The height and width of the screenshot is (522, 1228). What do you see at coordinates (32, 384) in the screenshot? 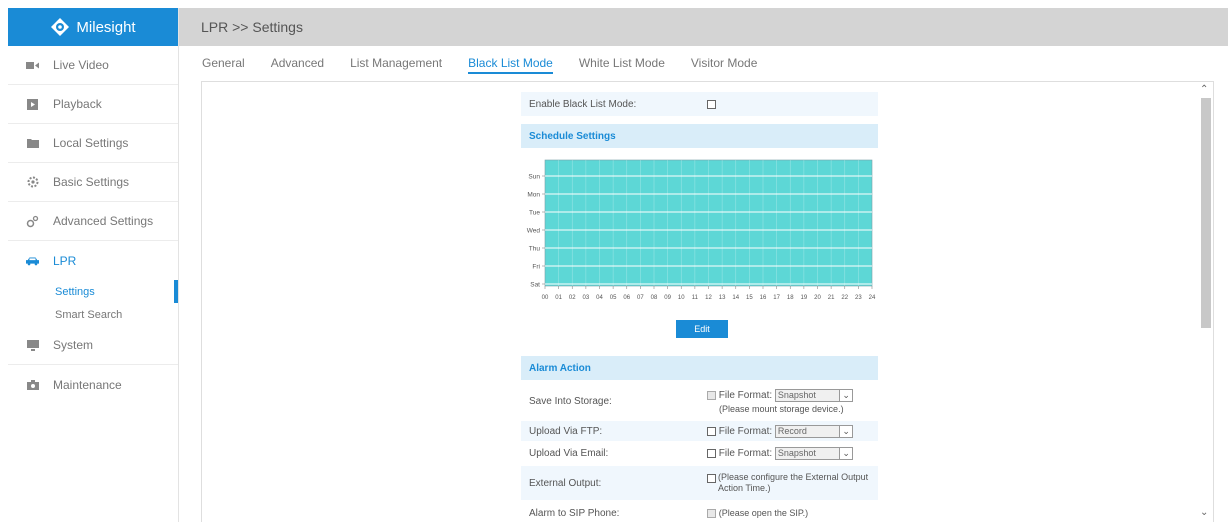
I see `camera-icon` at bounding box center [32, 384].